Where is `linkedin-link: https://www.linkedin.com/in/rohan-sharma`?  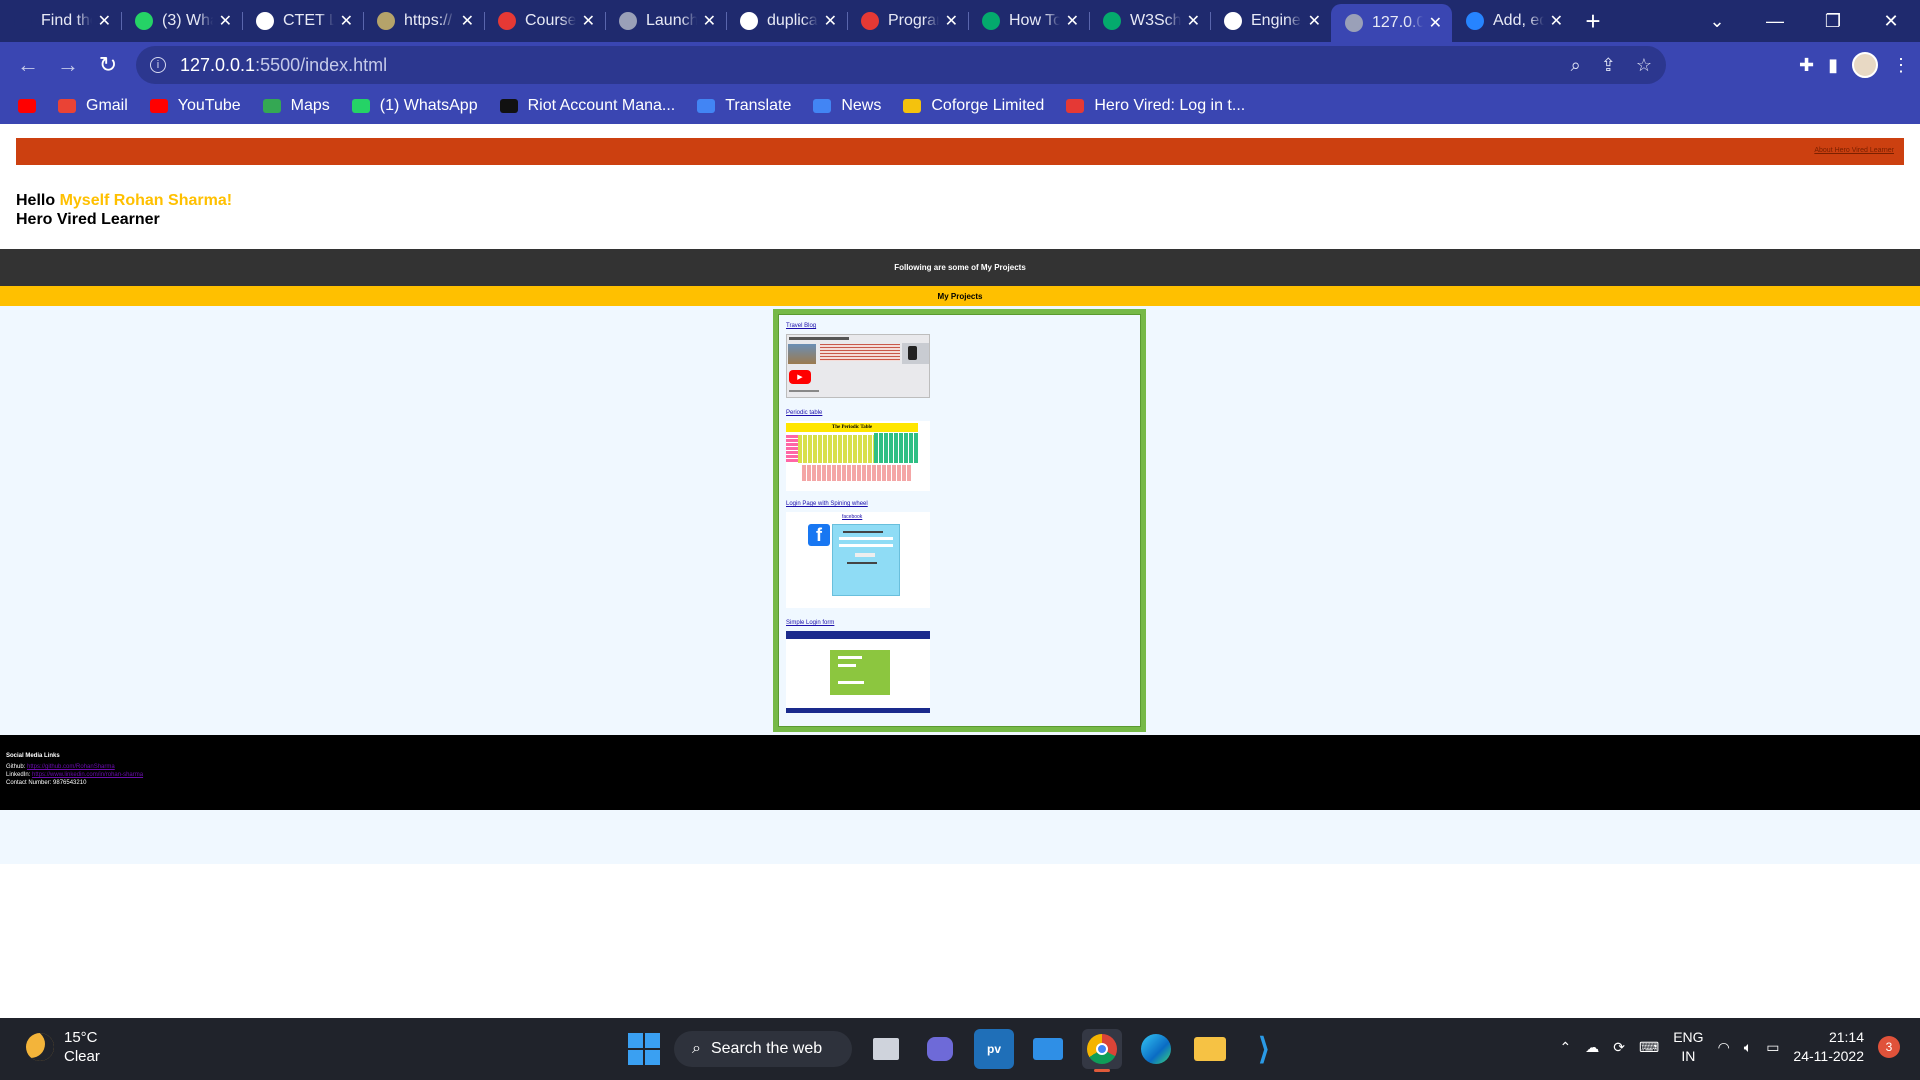
linkedin-link: https://www.linkedin.com/in/rohan-sharma is located at coordinates (87, 775).